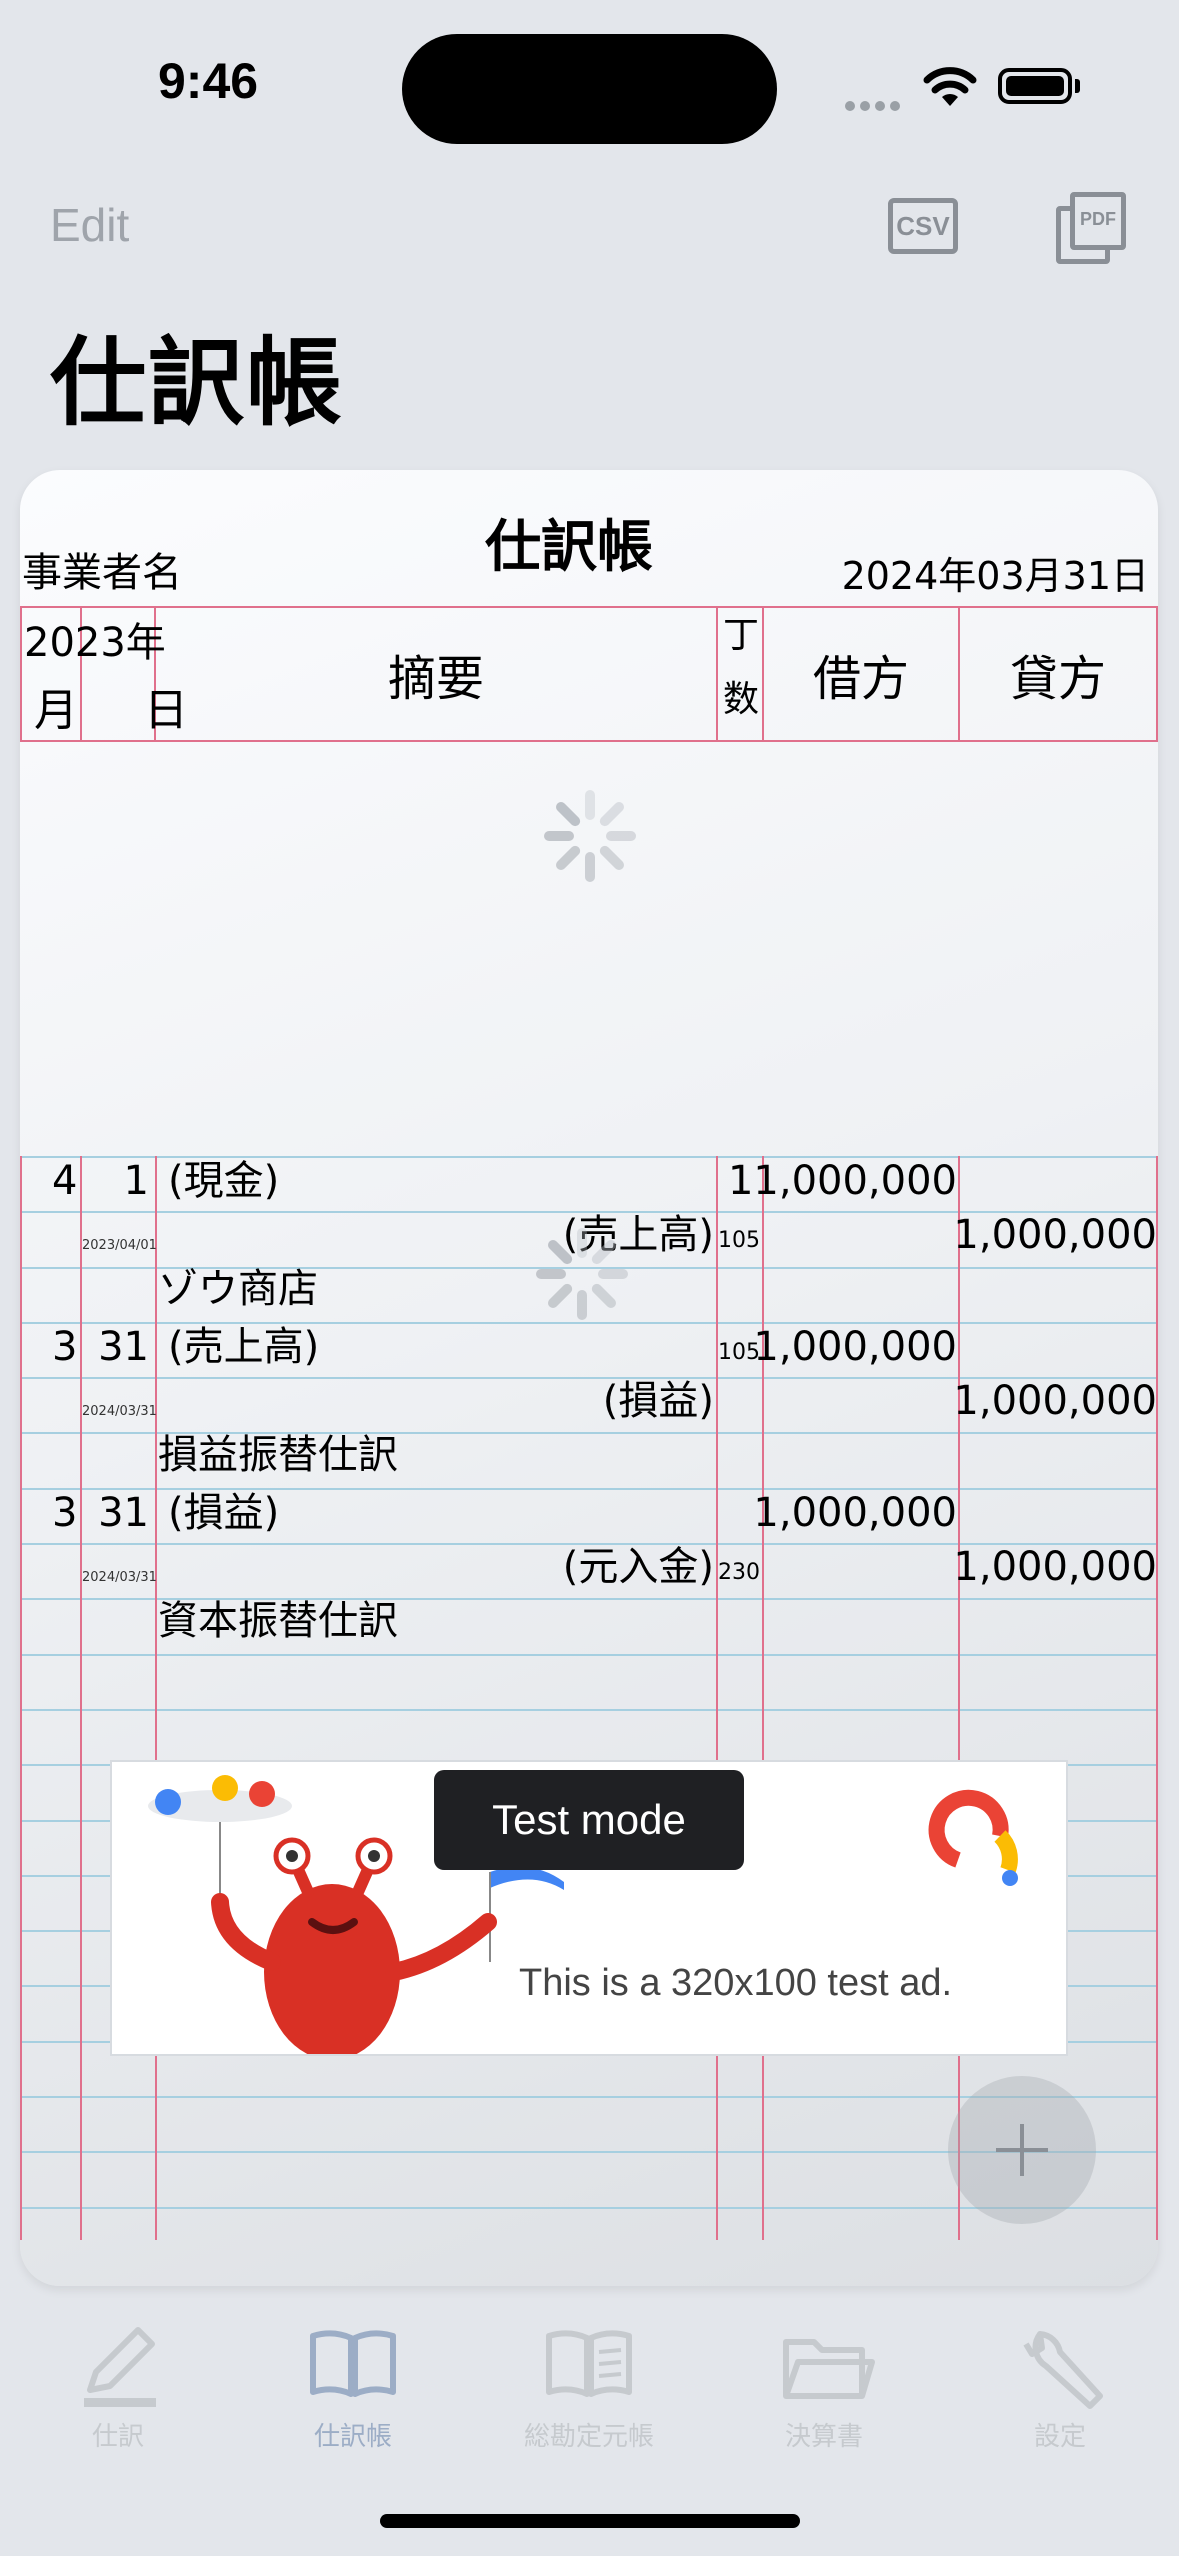  I want to click on entry-day: 1, so click(136, 1181).